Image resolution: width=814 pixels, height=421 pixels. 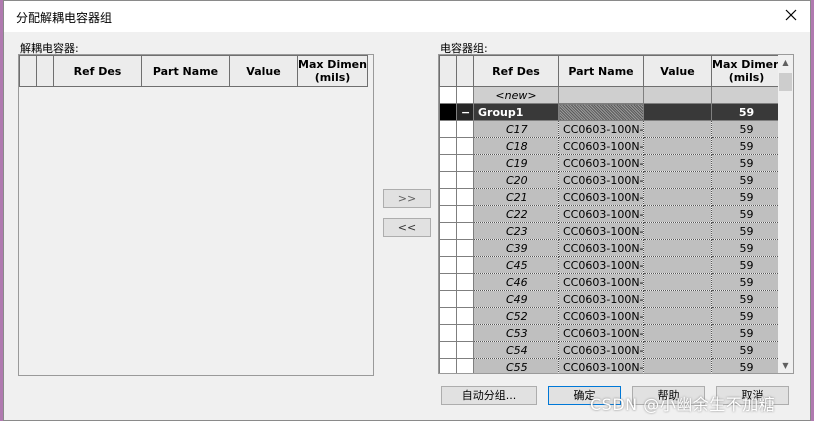 What do you see at coordinates (785, 214) in the screenshot?
I see `vertical-scrollbar: ▲ ▼` at bounding box center [785, 214].